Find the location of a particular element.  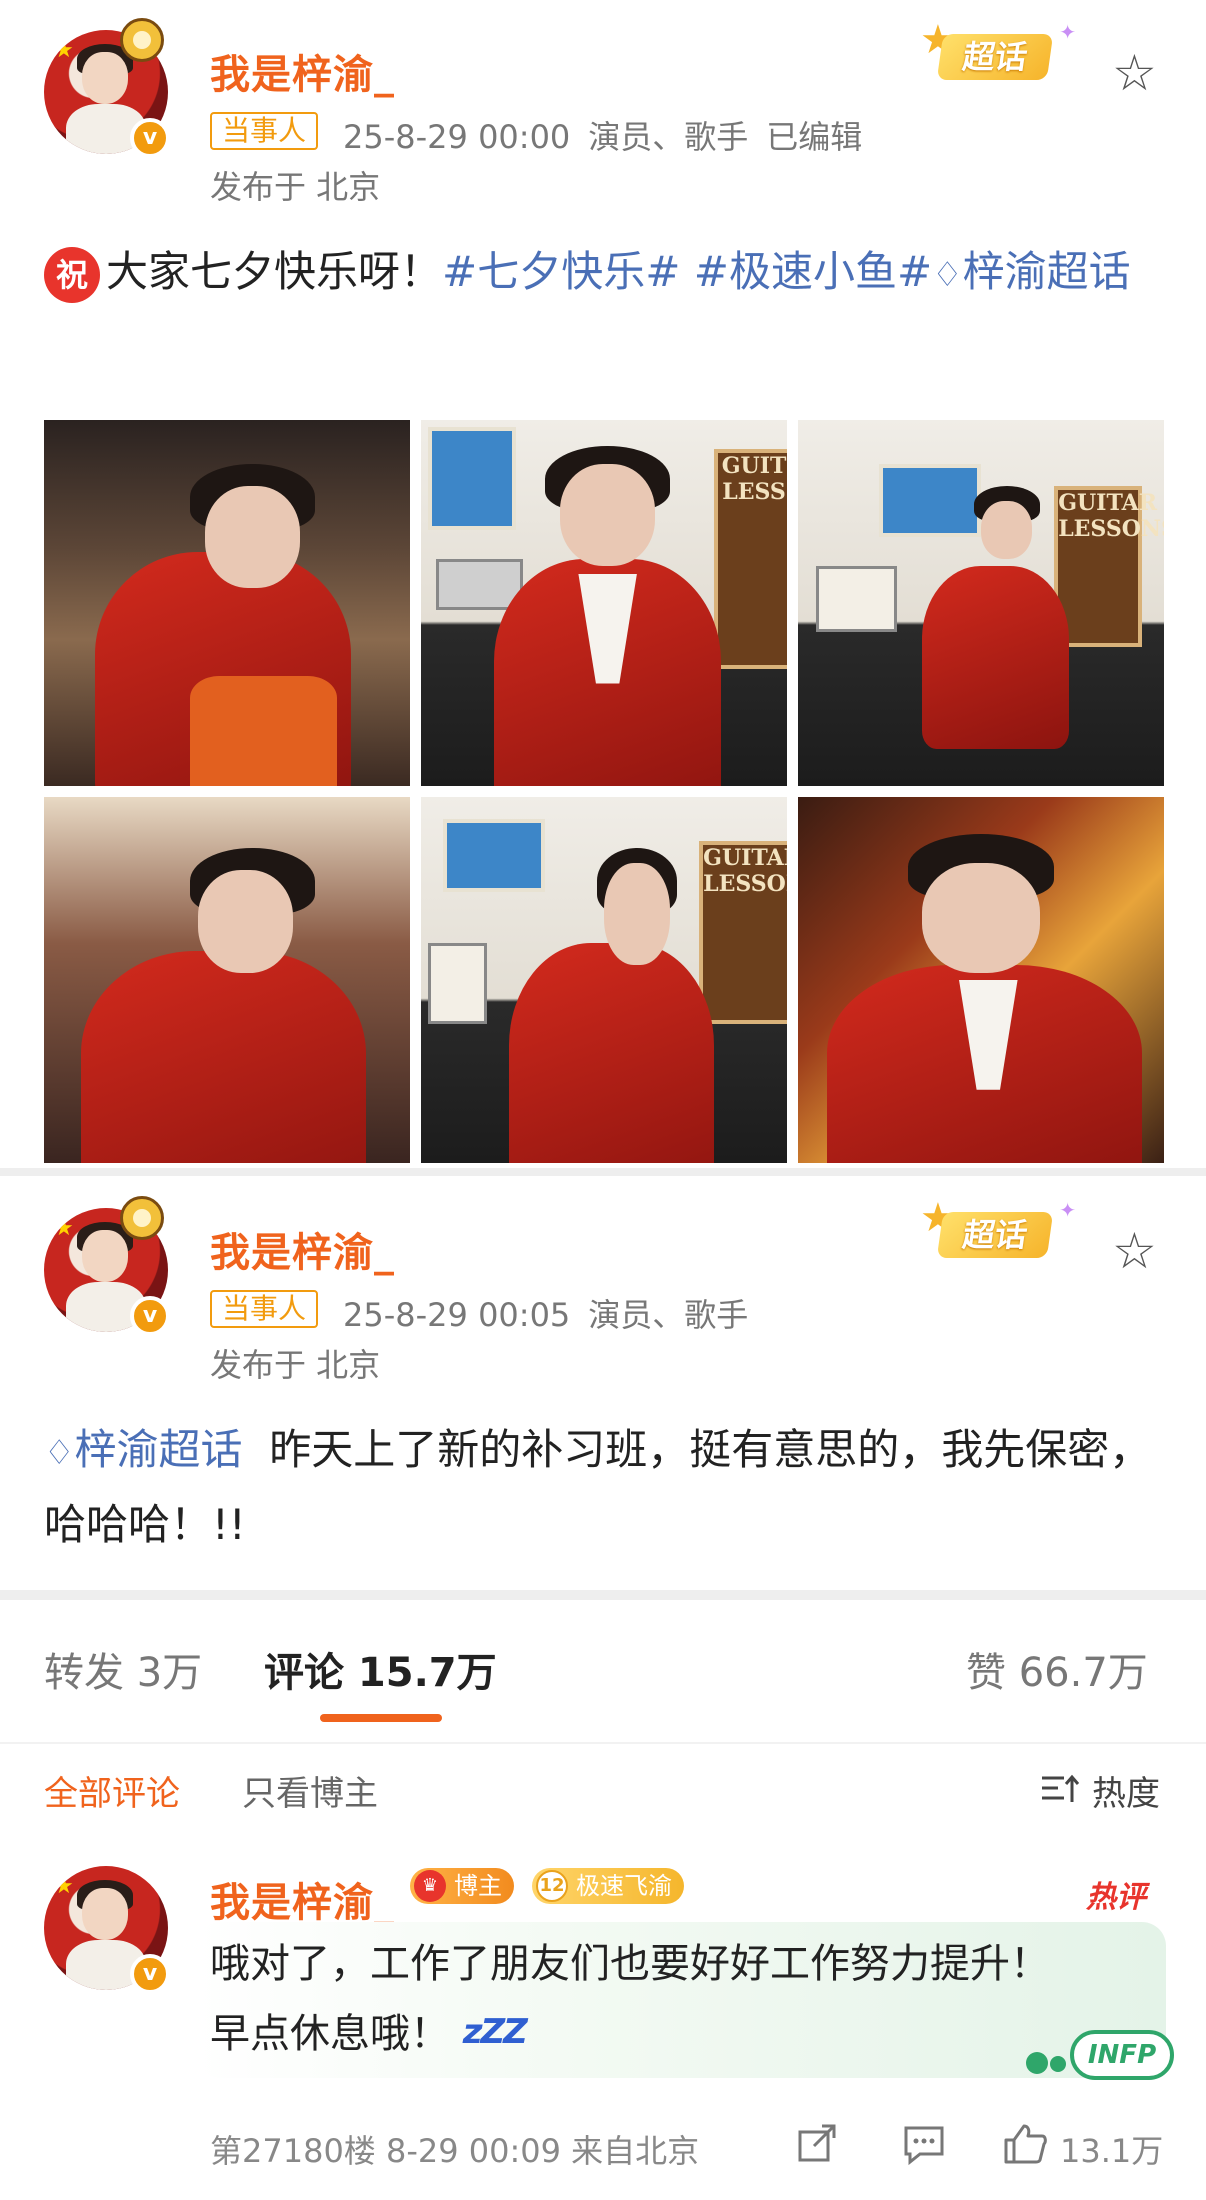

post-text-main: 大家七夕快乐呀！ is located at coordinates (274, 271).